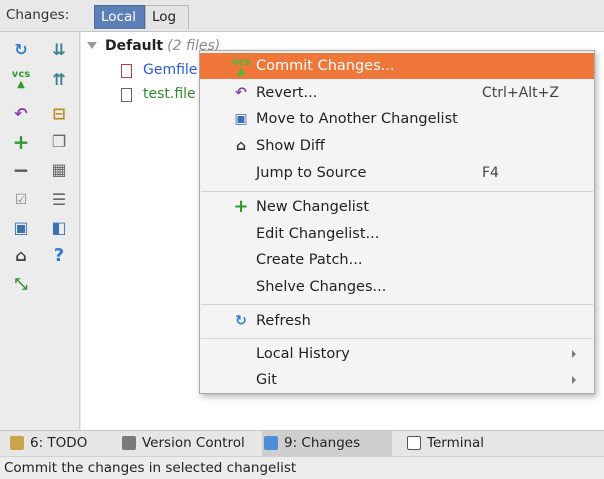 This screenshot has height=479, width=604. Describe the element at coordinates (397, 354) in the screenshot. I see `menu-item-local-history: Local History` at that location.